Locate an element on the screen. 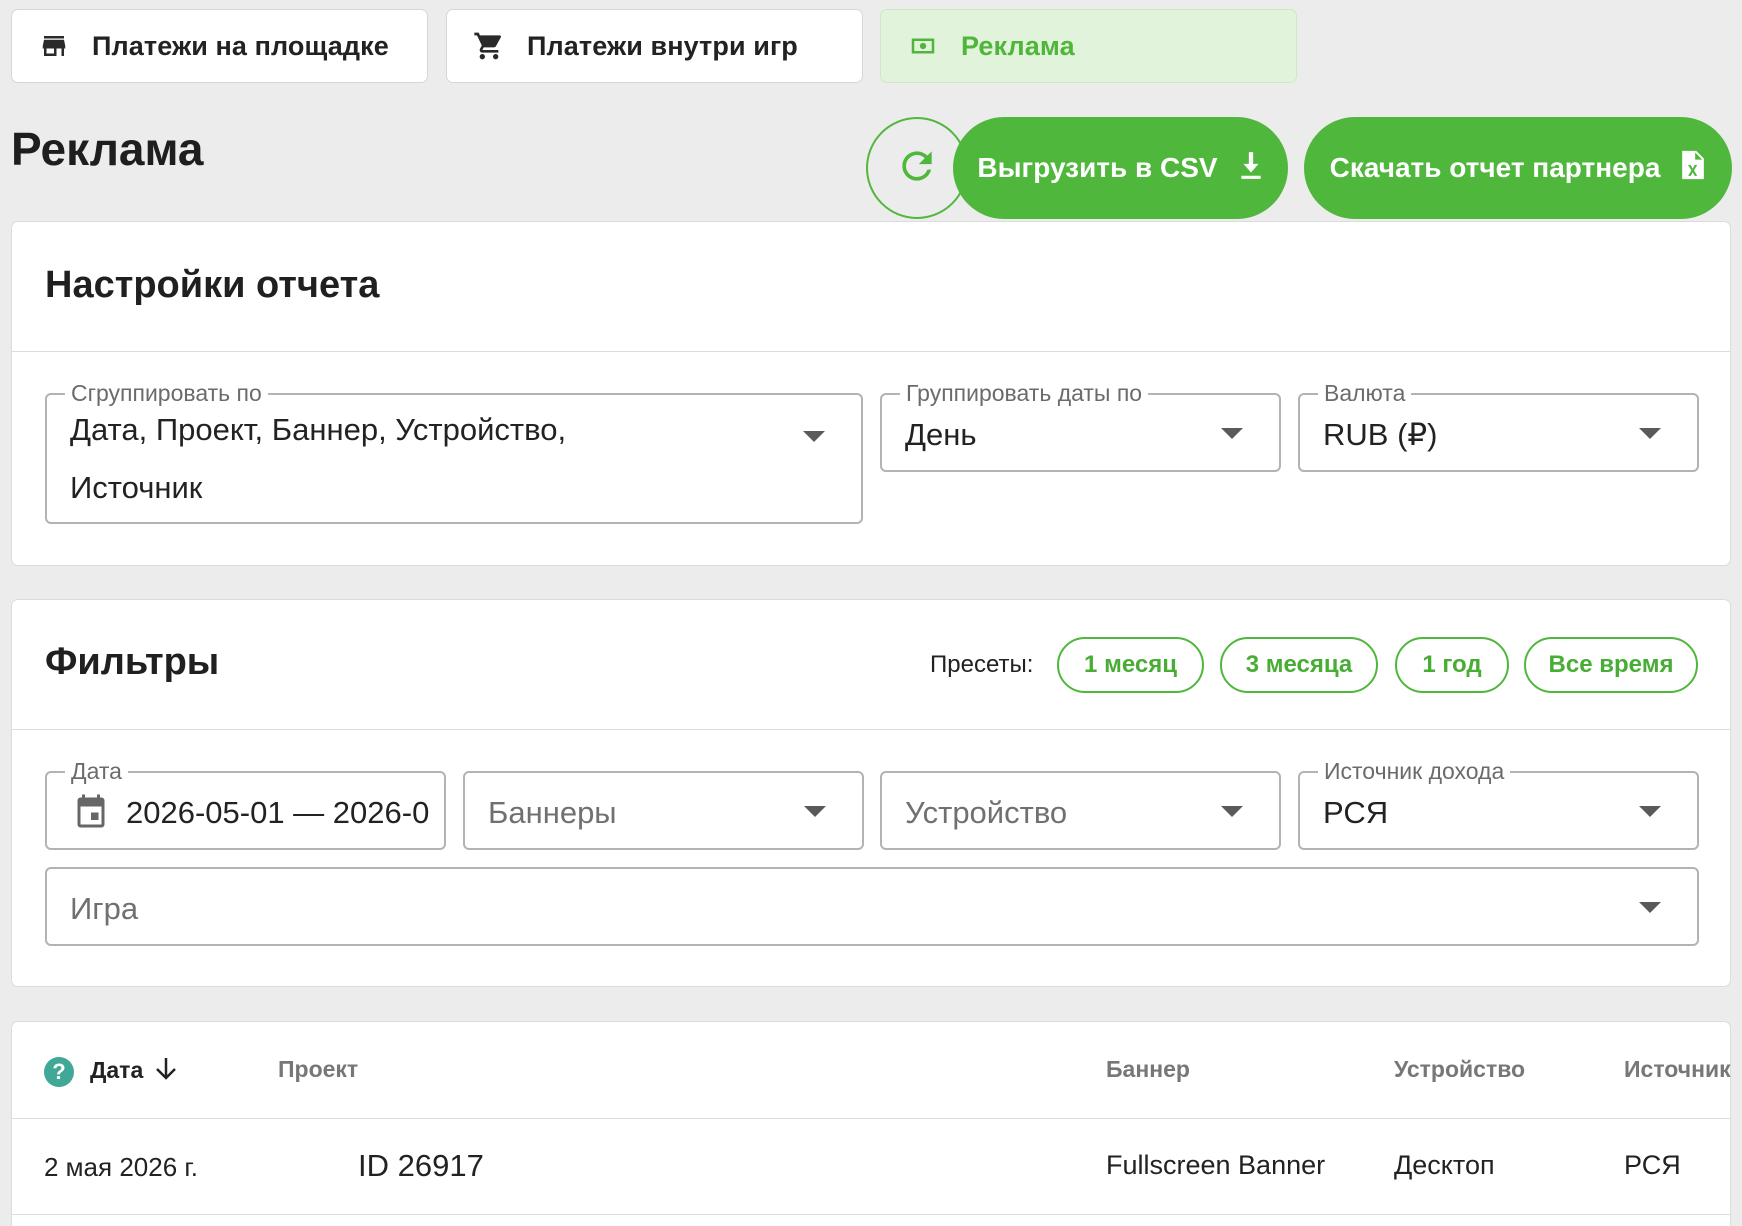  download-icon is located at coordinates (1251, 168).